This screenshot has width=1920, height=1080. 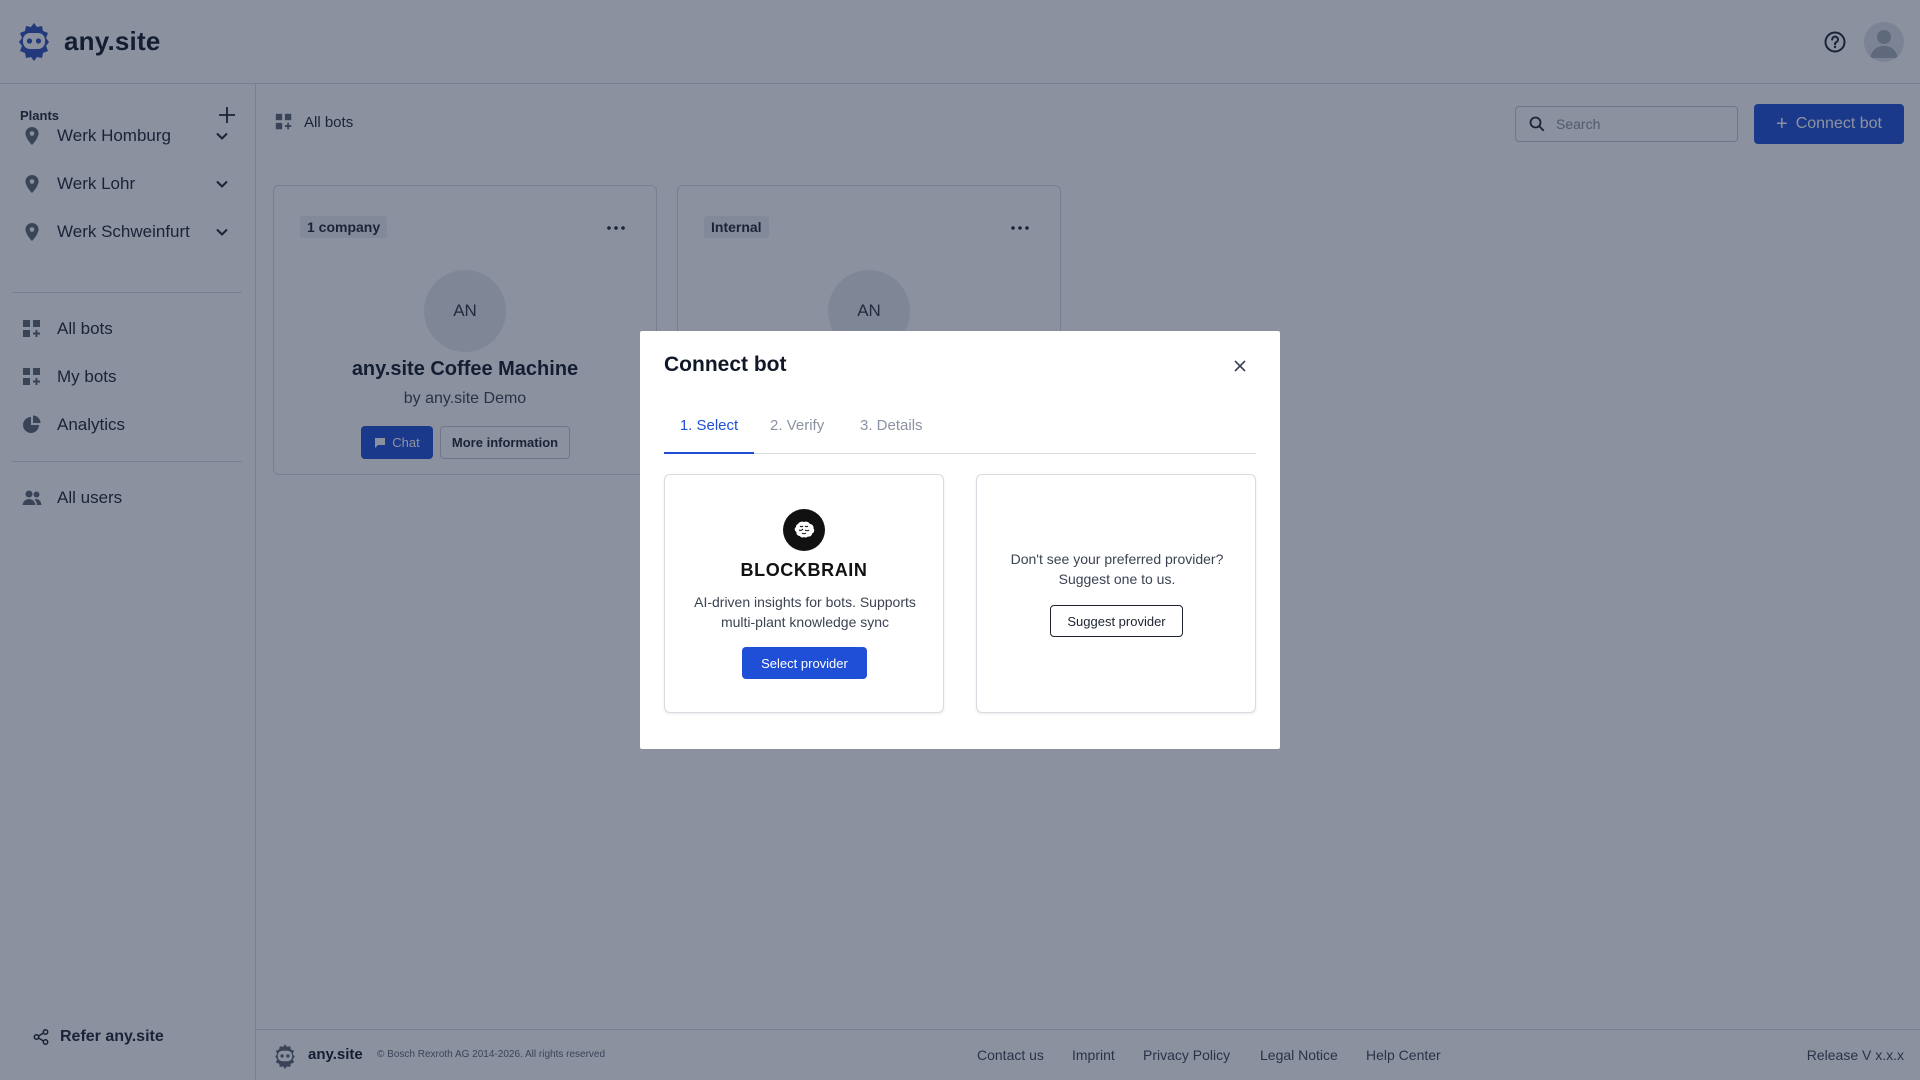 What do you see at coordinates (709, 434) in the screenshot?
I see `tab-select: 1. Select` at bounding box center [709, 434].